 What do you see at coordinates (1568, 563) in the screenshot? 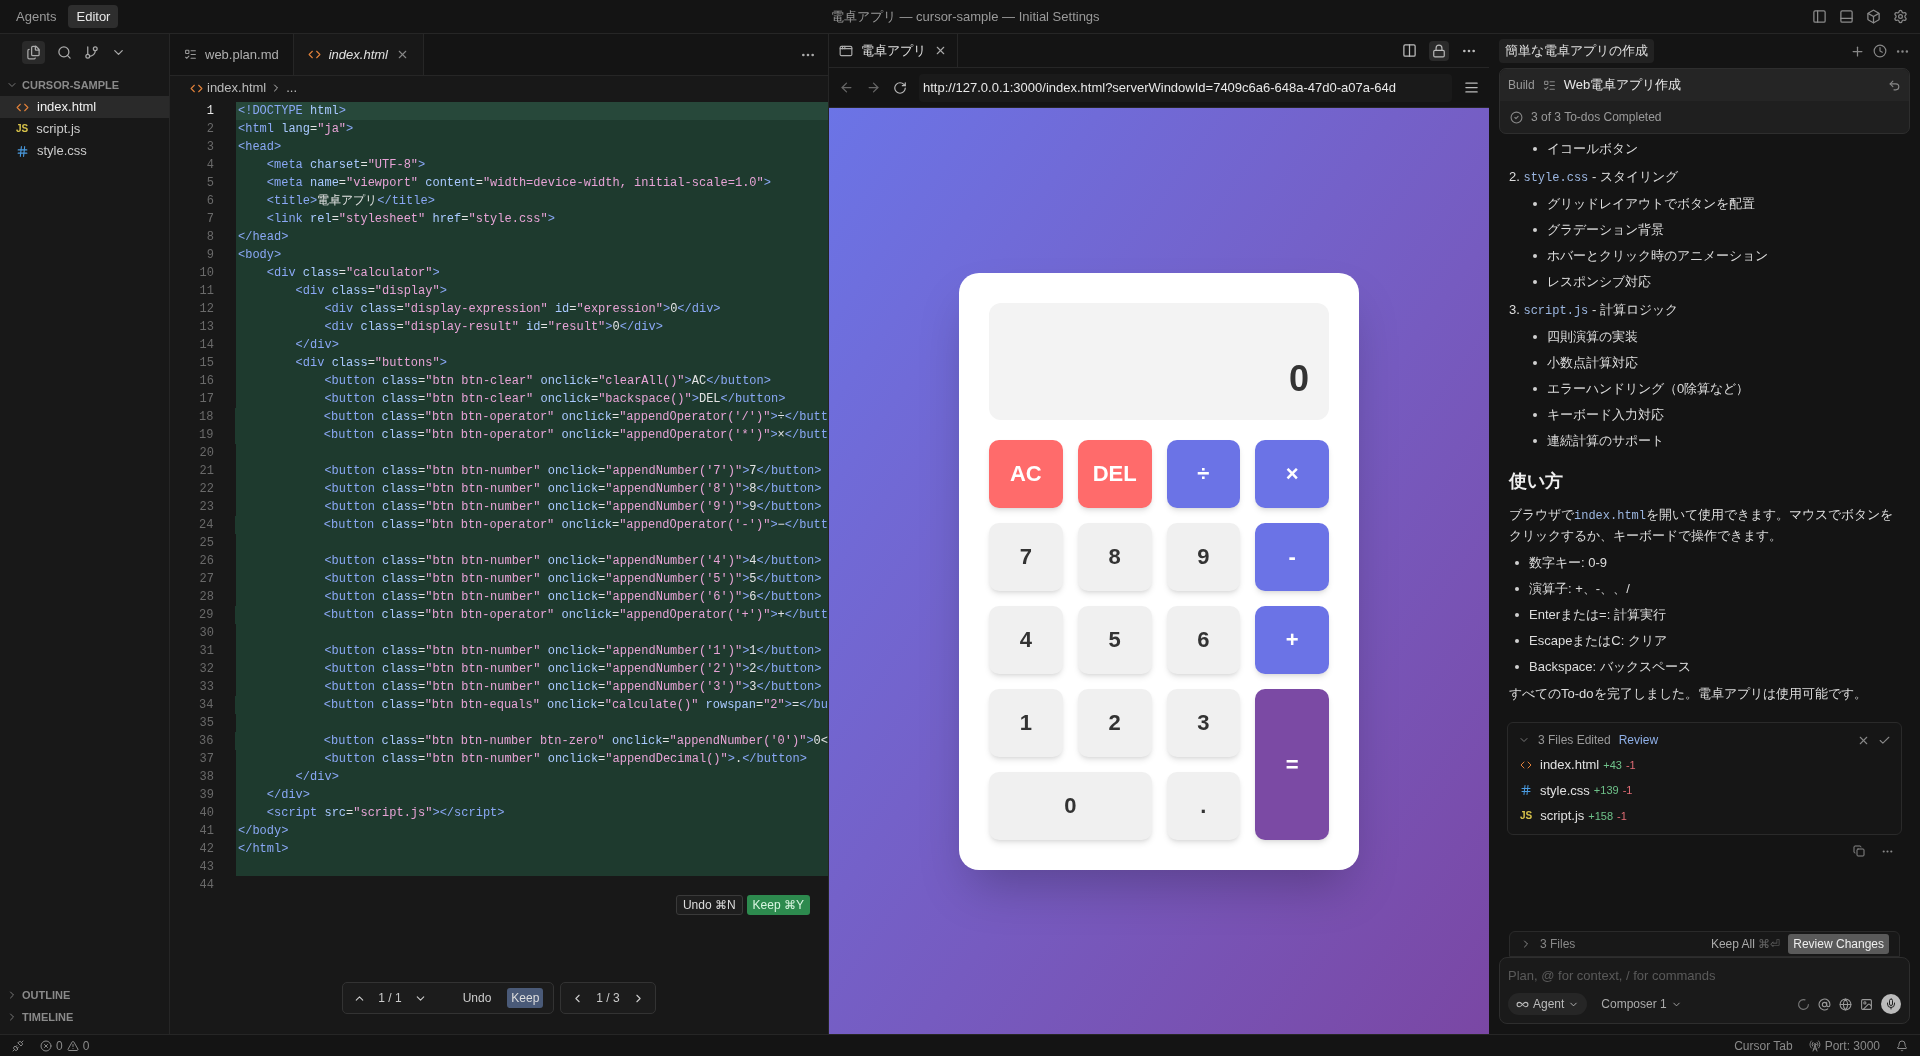
I see `list-item: 数字キー: 0-9` at bounding box center [1568, 563].